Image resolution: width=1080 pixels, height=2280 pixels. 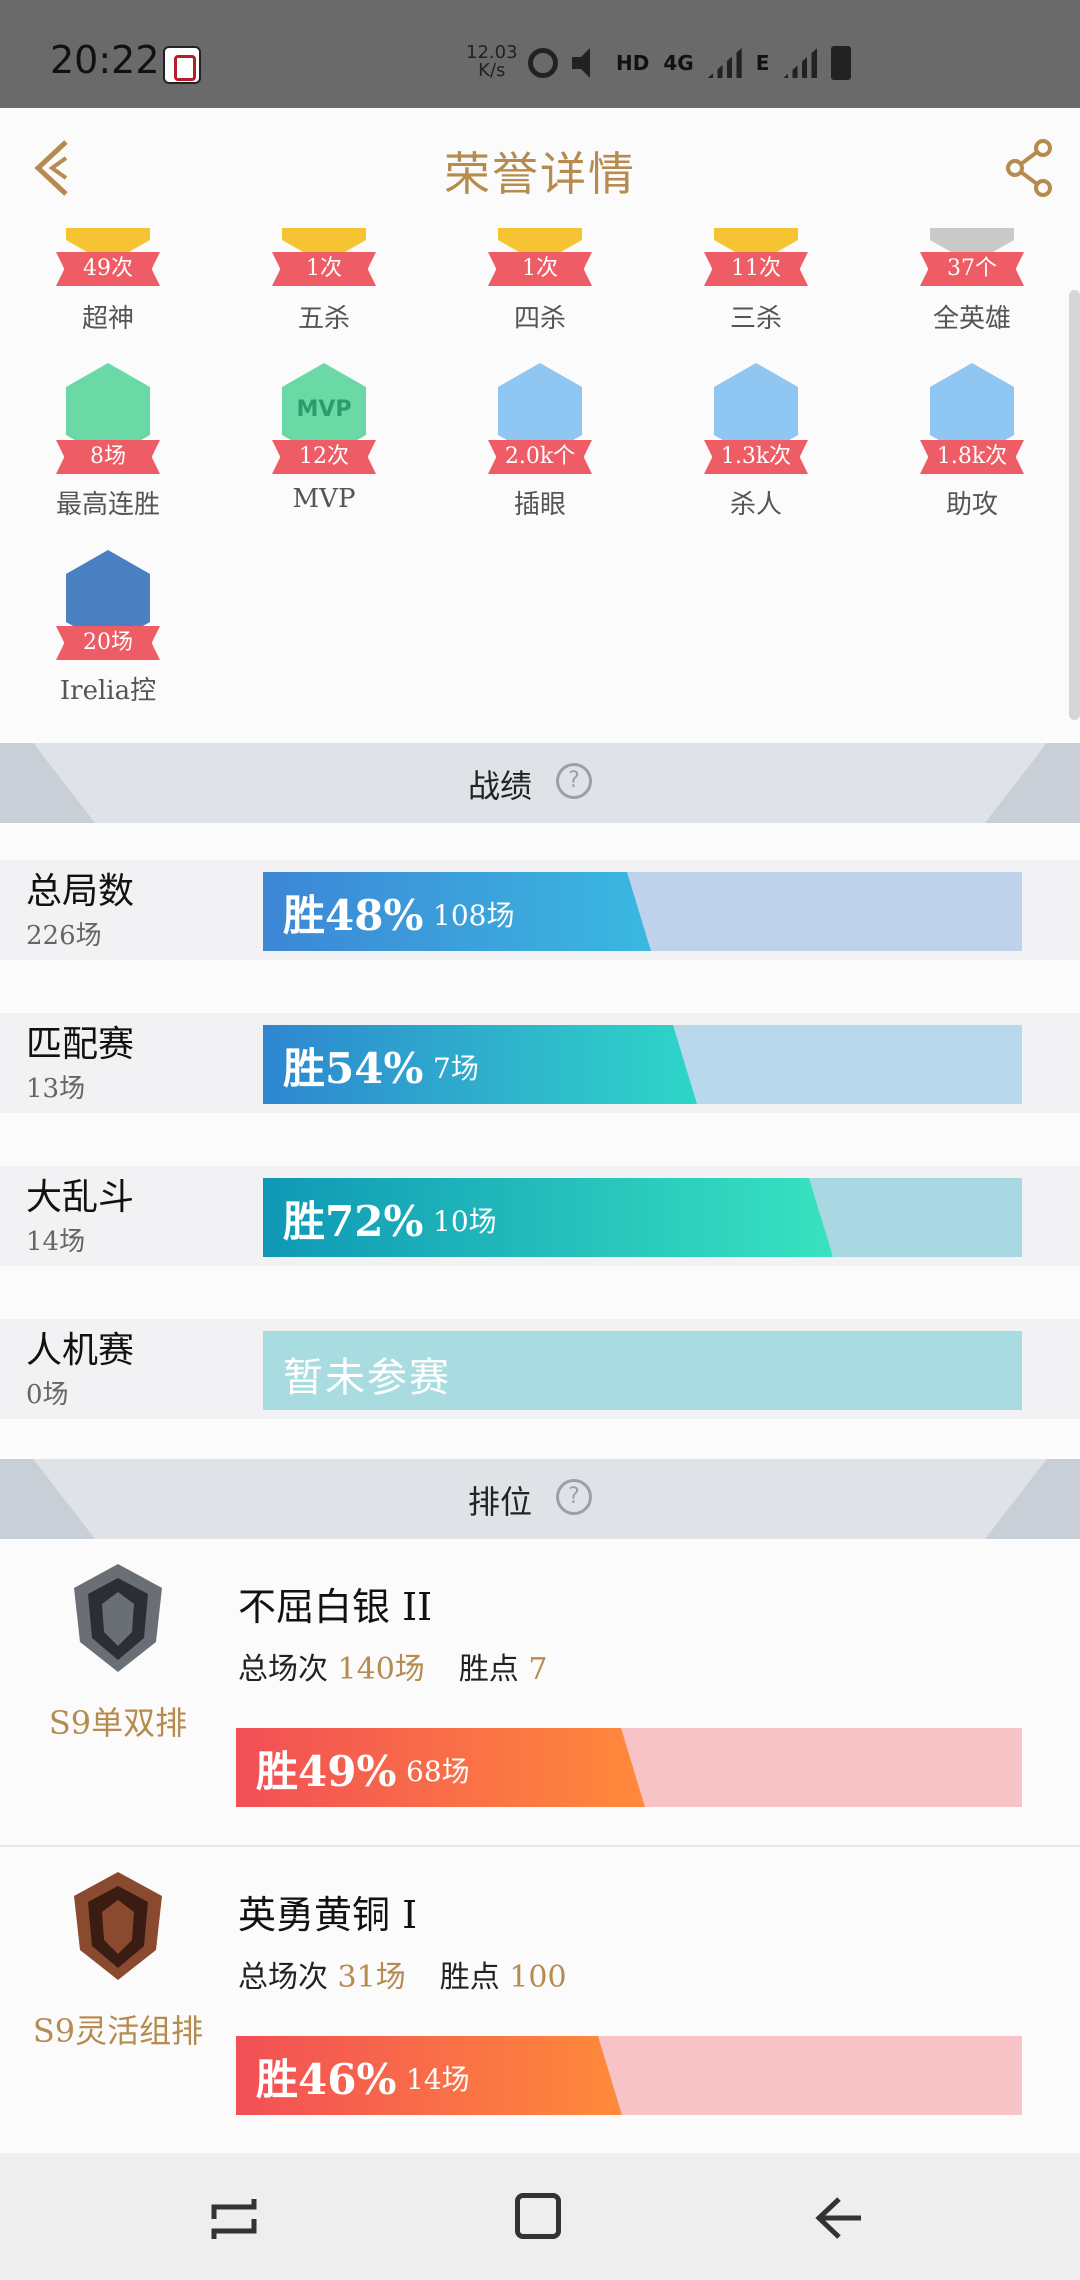 I want to click on record-row: 总局数 226场 胜48% 108场, so click(x=540, y=910).